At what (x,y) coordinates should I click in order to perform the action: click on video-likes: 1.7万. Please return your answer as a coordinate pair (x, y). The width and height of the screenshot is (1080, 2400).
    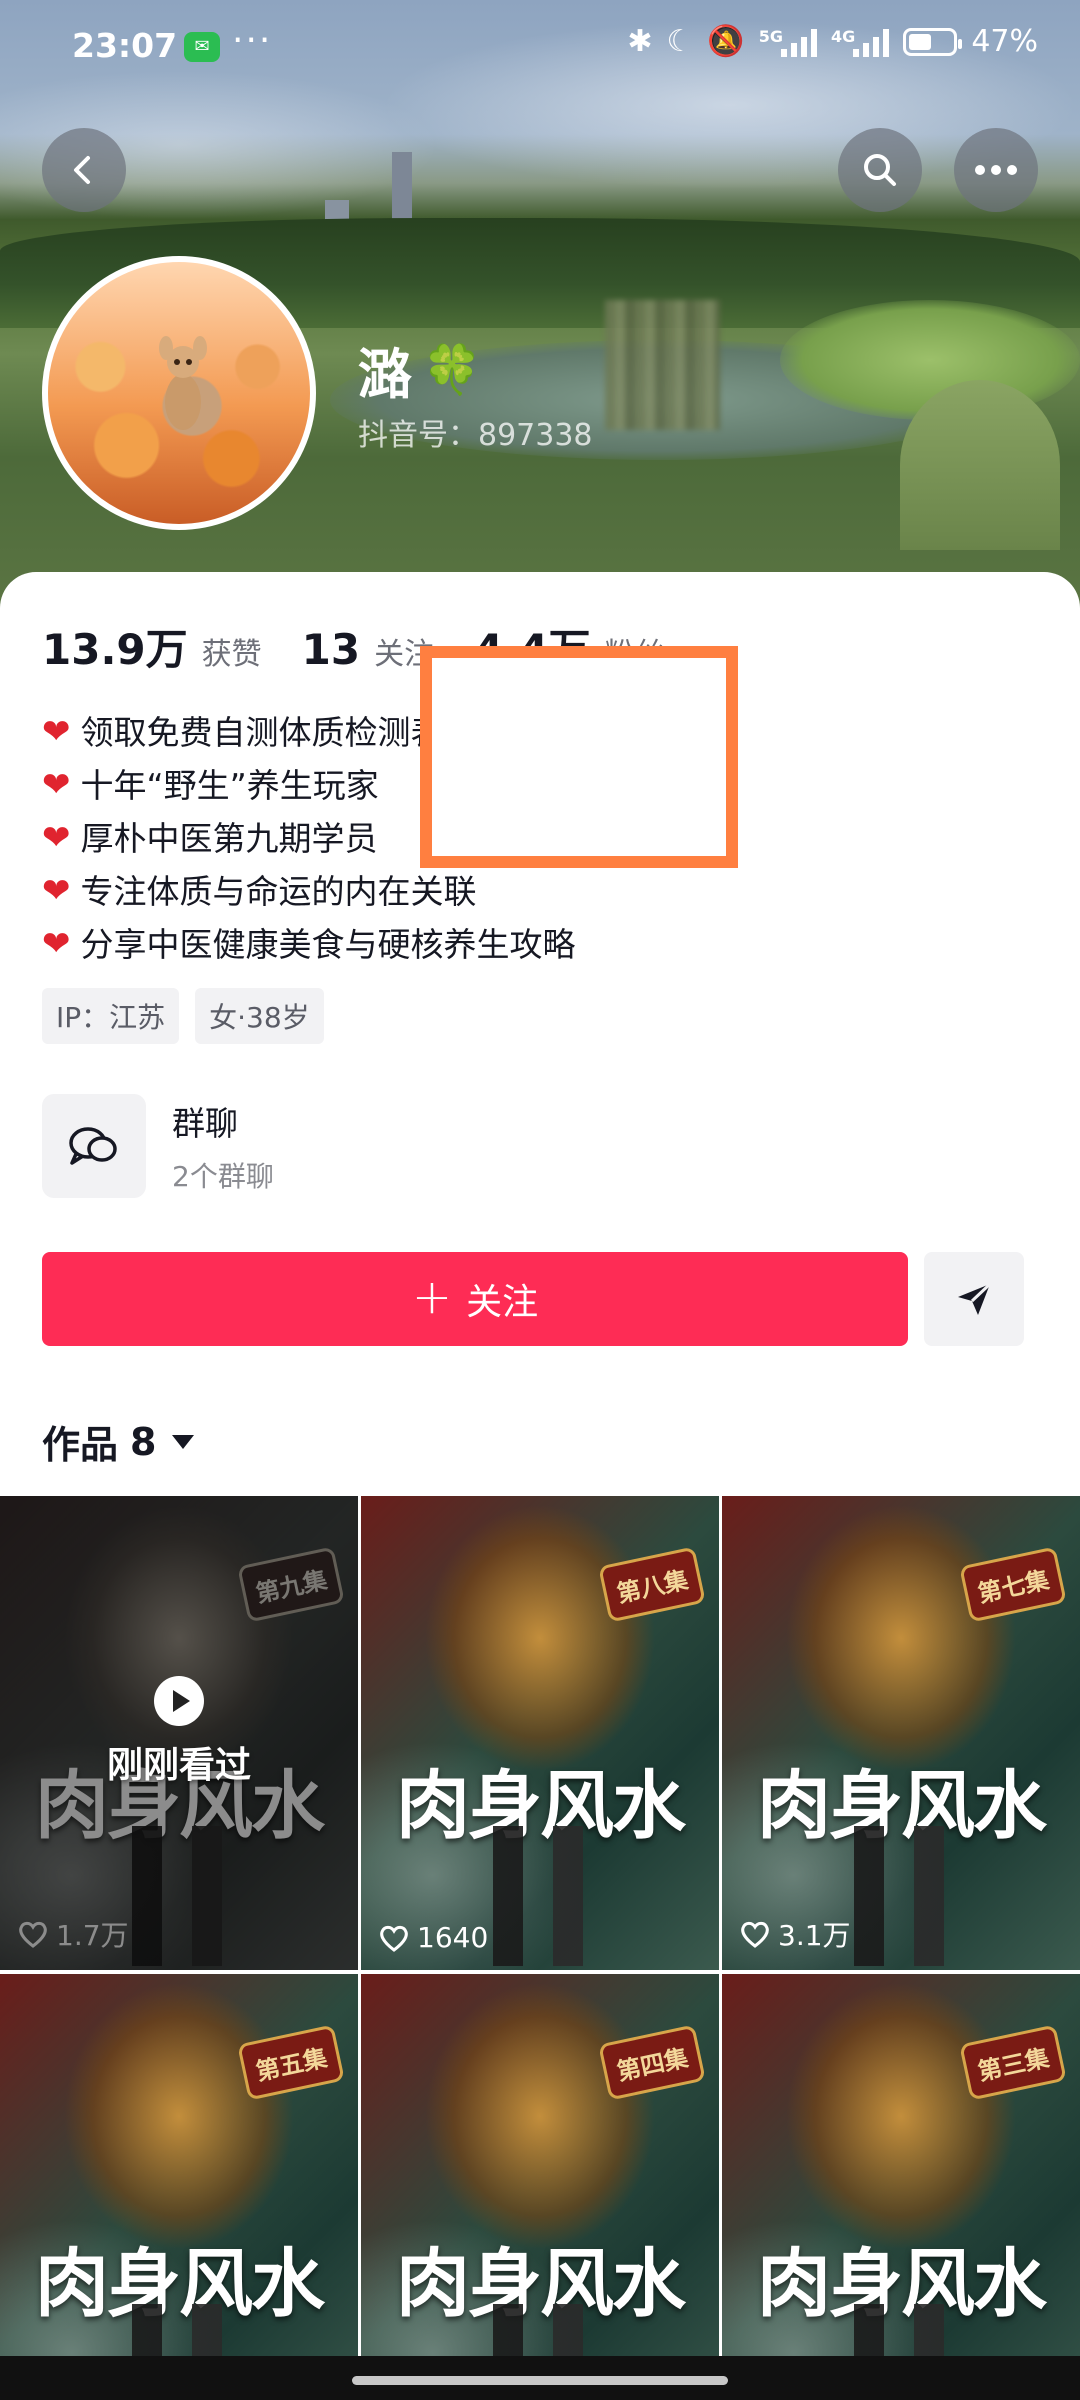
    Looking at the image, I should click on (73, 1934).